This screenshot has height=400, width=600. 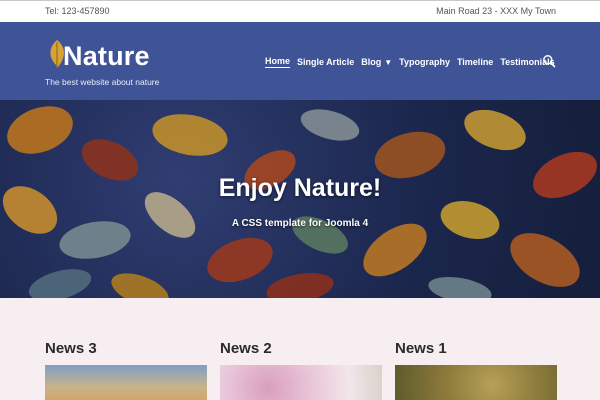 What do you see at coordinates (424, 62) in the screenshot?
I see `nav-typography: Typography` at bounding box center [424, 62].